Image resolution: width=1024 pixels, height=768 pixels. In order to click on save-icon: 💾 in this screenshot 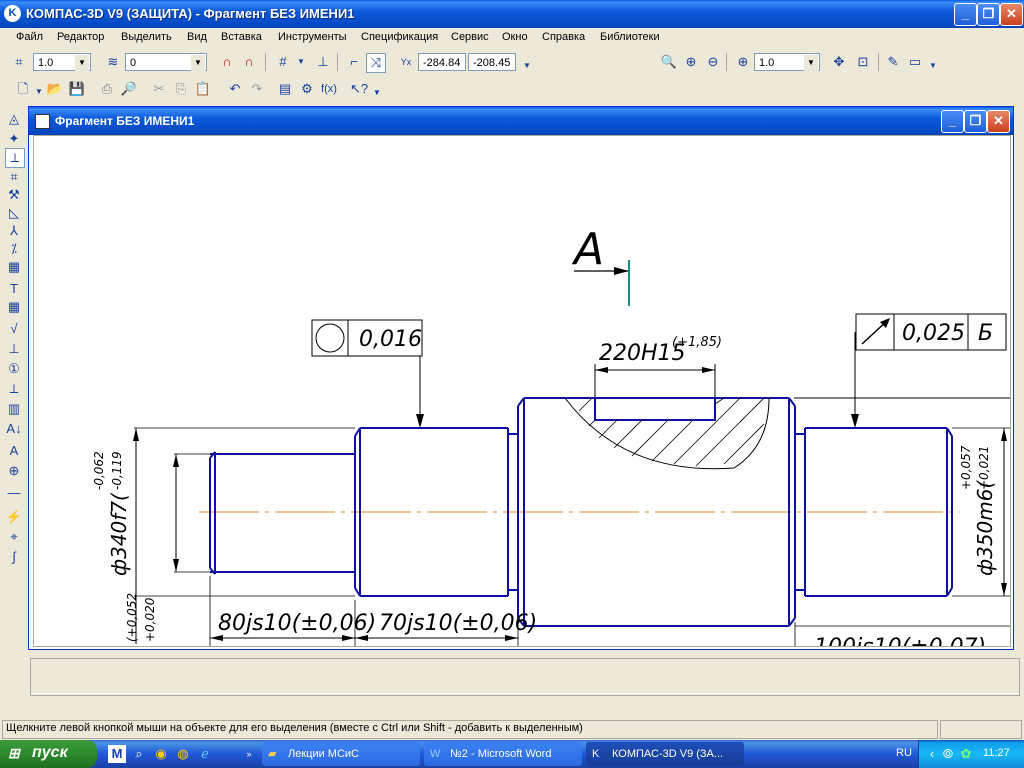, I will do `click(77, 89)`.